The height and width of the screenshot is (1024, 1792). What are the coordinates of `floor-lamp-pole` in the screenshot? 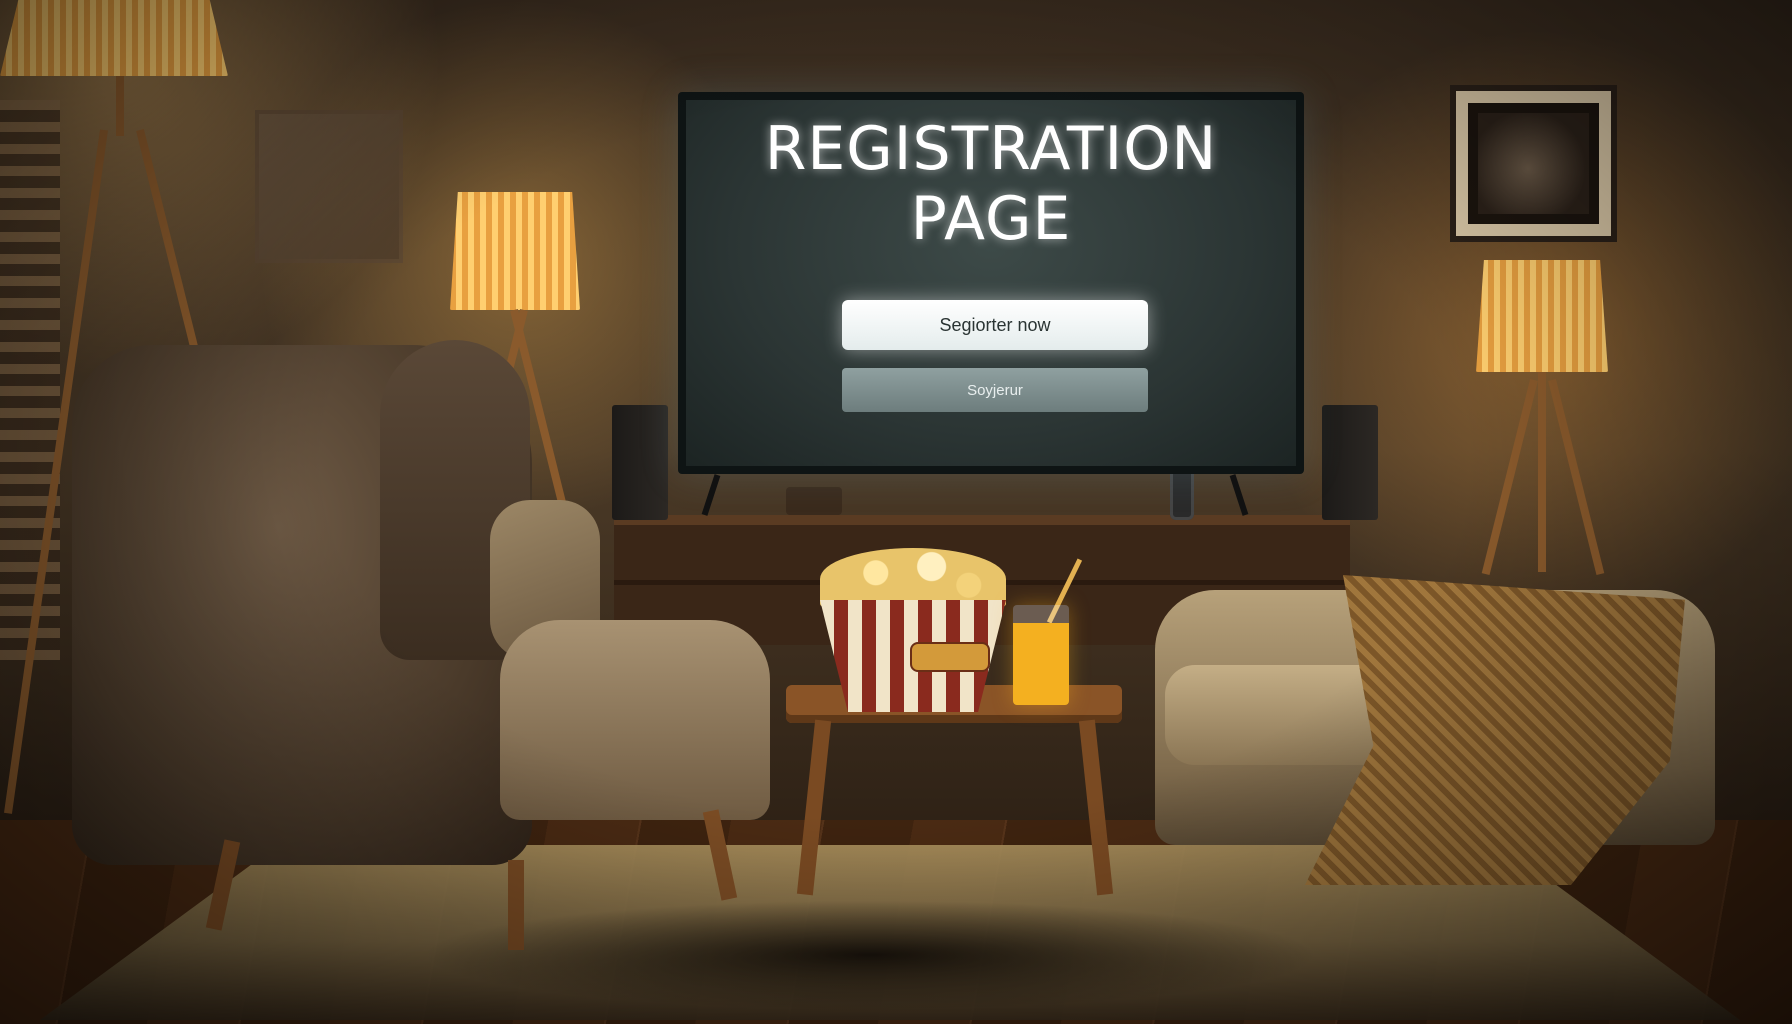 It's located at (120, 106).